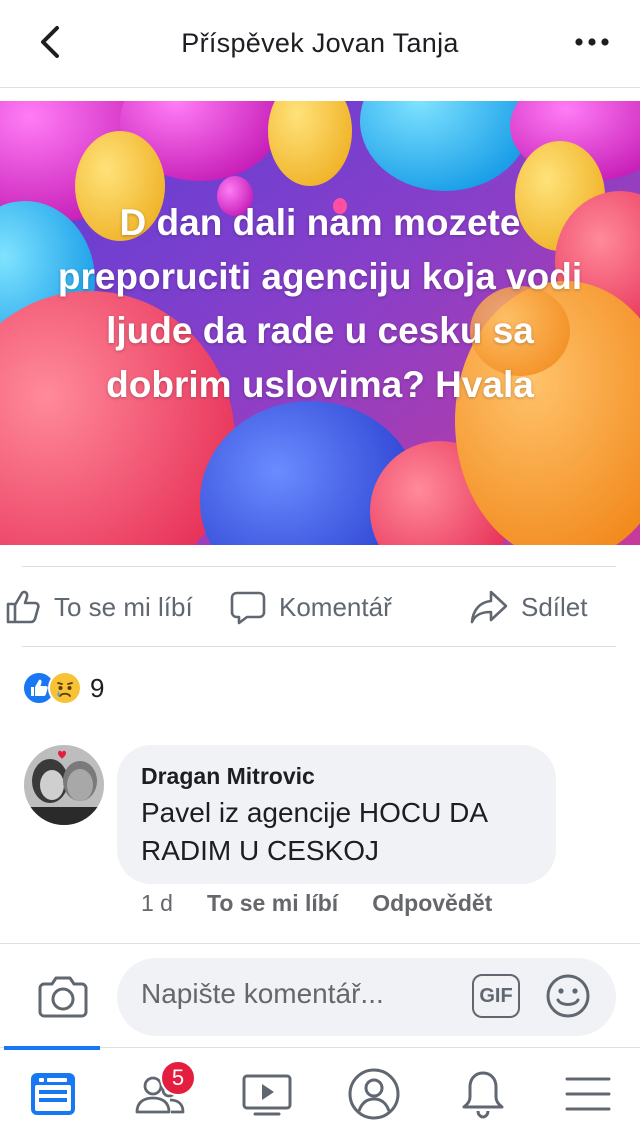 The width and height of the screenshot is (640, 1136). What do you see at coordinates (248, 608) in the screenshot?
I see `comment-icon` at bounding box center [248, 608].